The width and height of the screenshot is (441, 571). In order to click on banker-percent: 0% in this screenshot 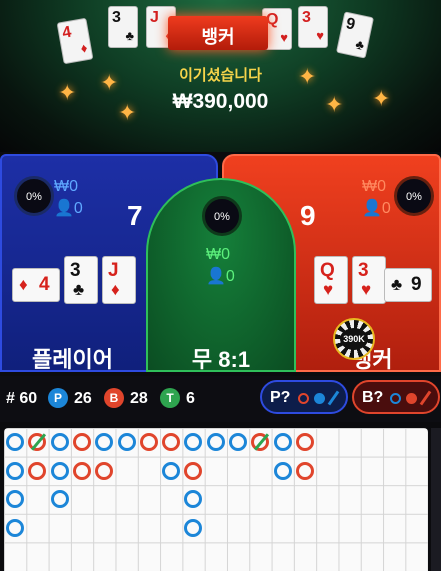, I will do `click(414, 197)`.